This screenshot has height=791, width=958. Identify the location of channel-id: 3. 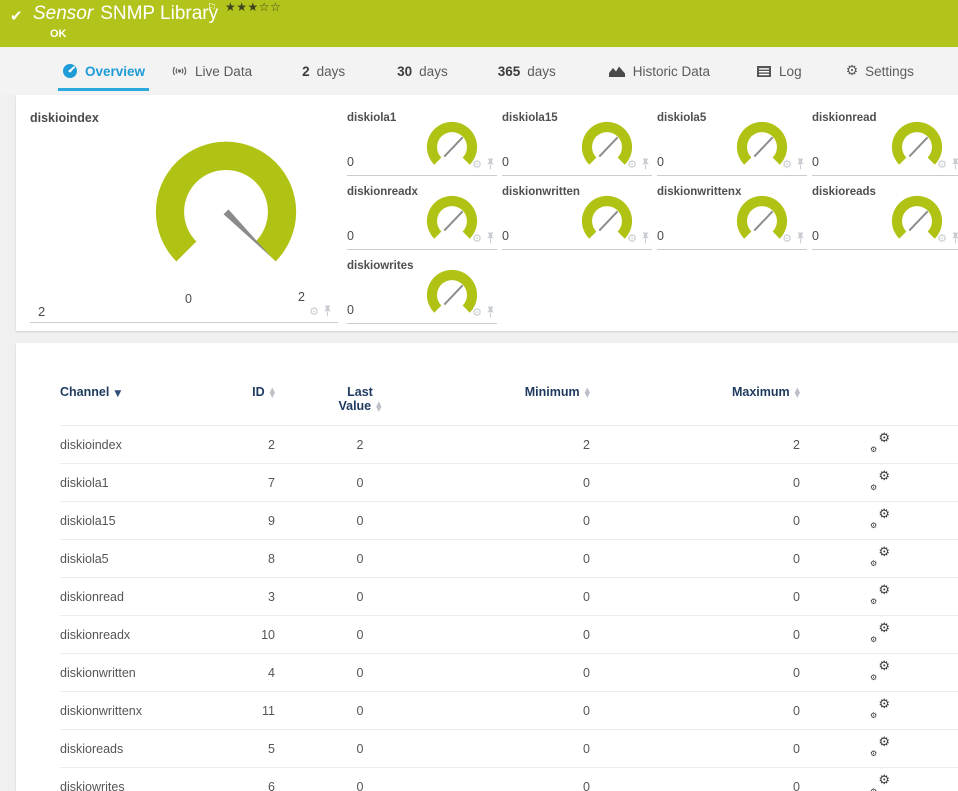
(247, 596).